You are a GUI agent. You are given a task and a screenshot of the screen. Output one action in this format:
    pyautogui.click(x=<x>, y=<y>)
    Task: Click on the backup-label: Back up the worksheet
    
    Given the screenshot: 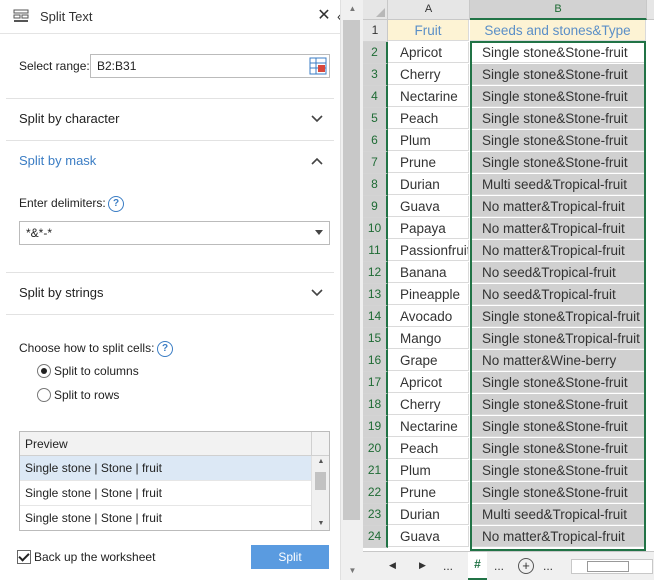 What is the action you would take?
    pyautogui.click(x=94, y=557)
    